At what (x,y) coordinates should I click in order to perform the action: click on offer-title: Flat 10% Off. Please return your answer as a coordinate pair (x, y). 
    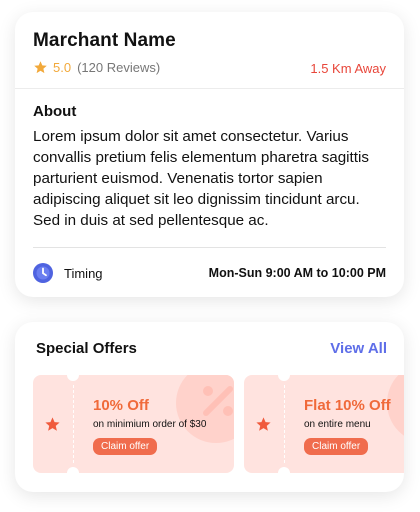
    Looking at the image, I should click on (347, 405).